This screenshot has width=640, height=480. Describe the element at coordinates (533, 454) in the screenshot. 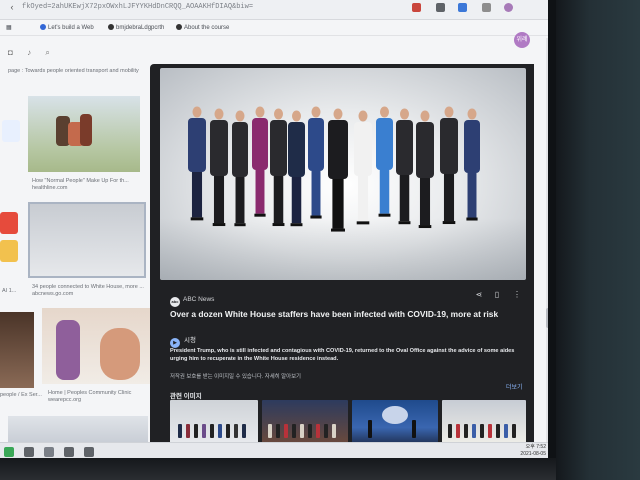

I see `clock-date: 2021-08-05` at that location.